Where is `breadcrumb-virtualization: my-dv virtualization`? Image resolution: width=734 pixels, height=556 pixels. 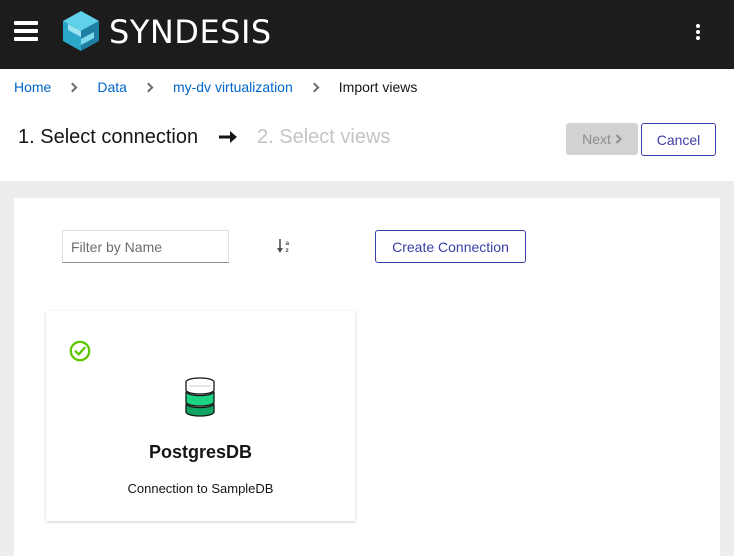 breadcrumb-virtualization: my-dv virtualization is located at coordinates (233, 87).